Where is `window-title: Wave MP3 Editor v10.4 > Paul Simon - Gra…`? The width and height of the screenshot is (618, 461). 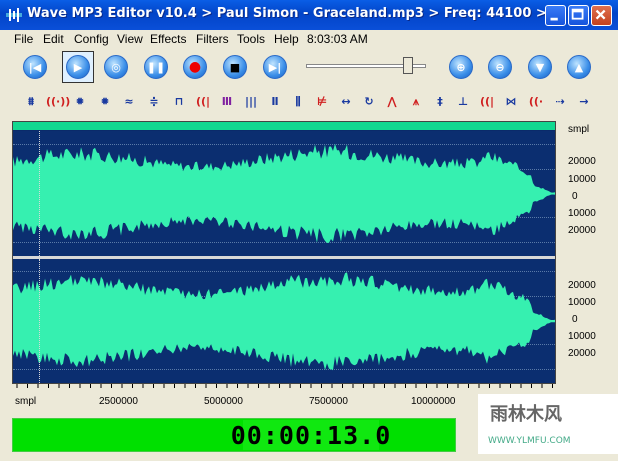 window-title: Wave MP3 Editor v10.4 > Paul Simon - Gra… is located at coordinates (287, 13).